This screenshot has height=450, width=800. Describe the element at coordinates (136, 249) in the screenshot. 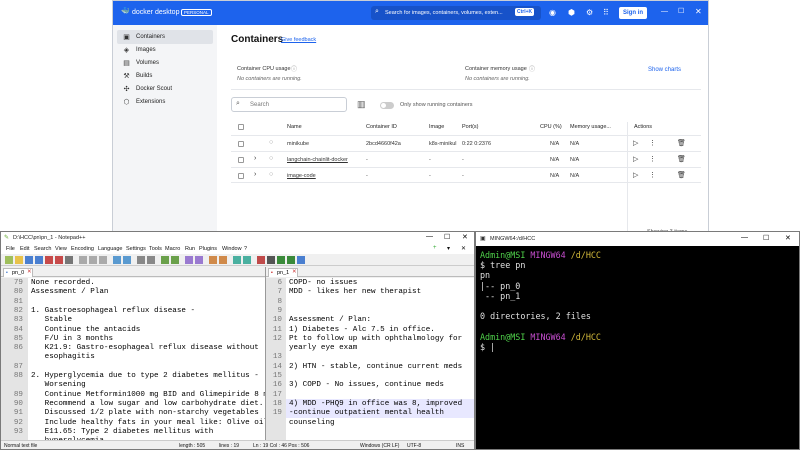

I see `menu-settings: Settings` at that location.